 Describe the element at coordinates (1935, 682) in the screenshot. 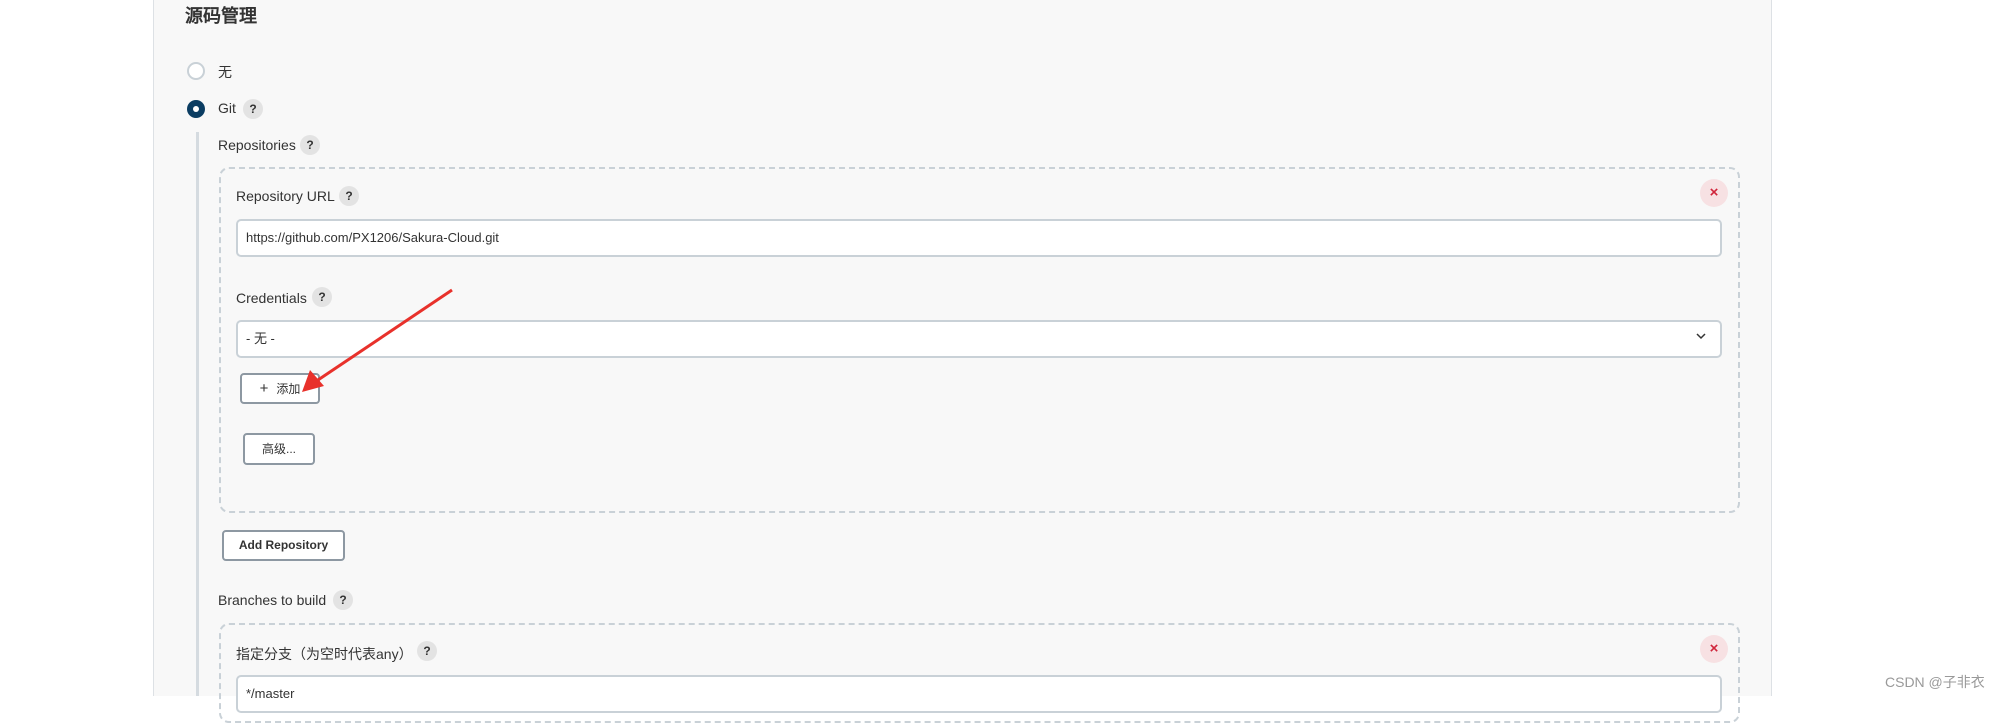

I see `watermark: CSDN @子非衣` at that location.